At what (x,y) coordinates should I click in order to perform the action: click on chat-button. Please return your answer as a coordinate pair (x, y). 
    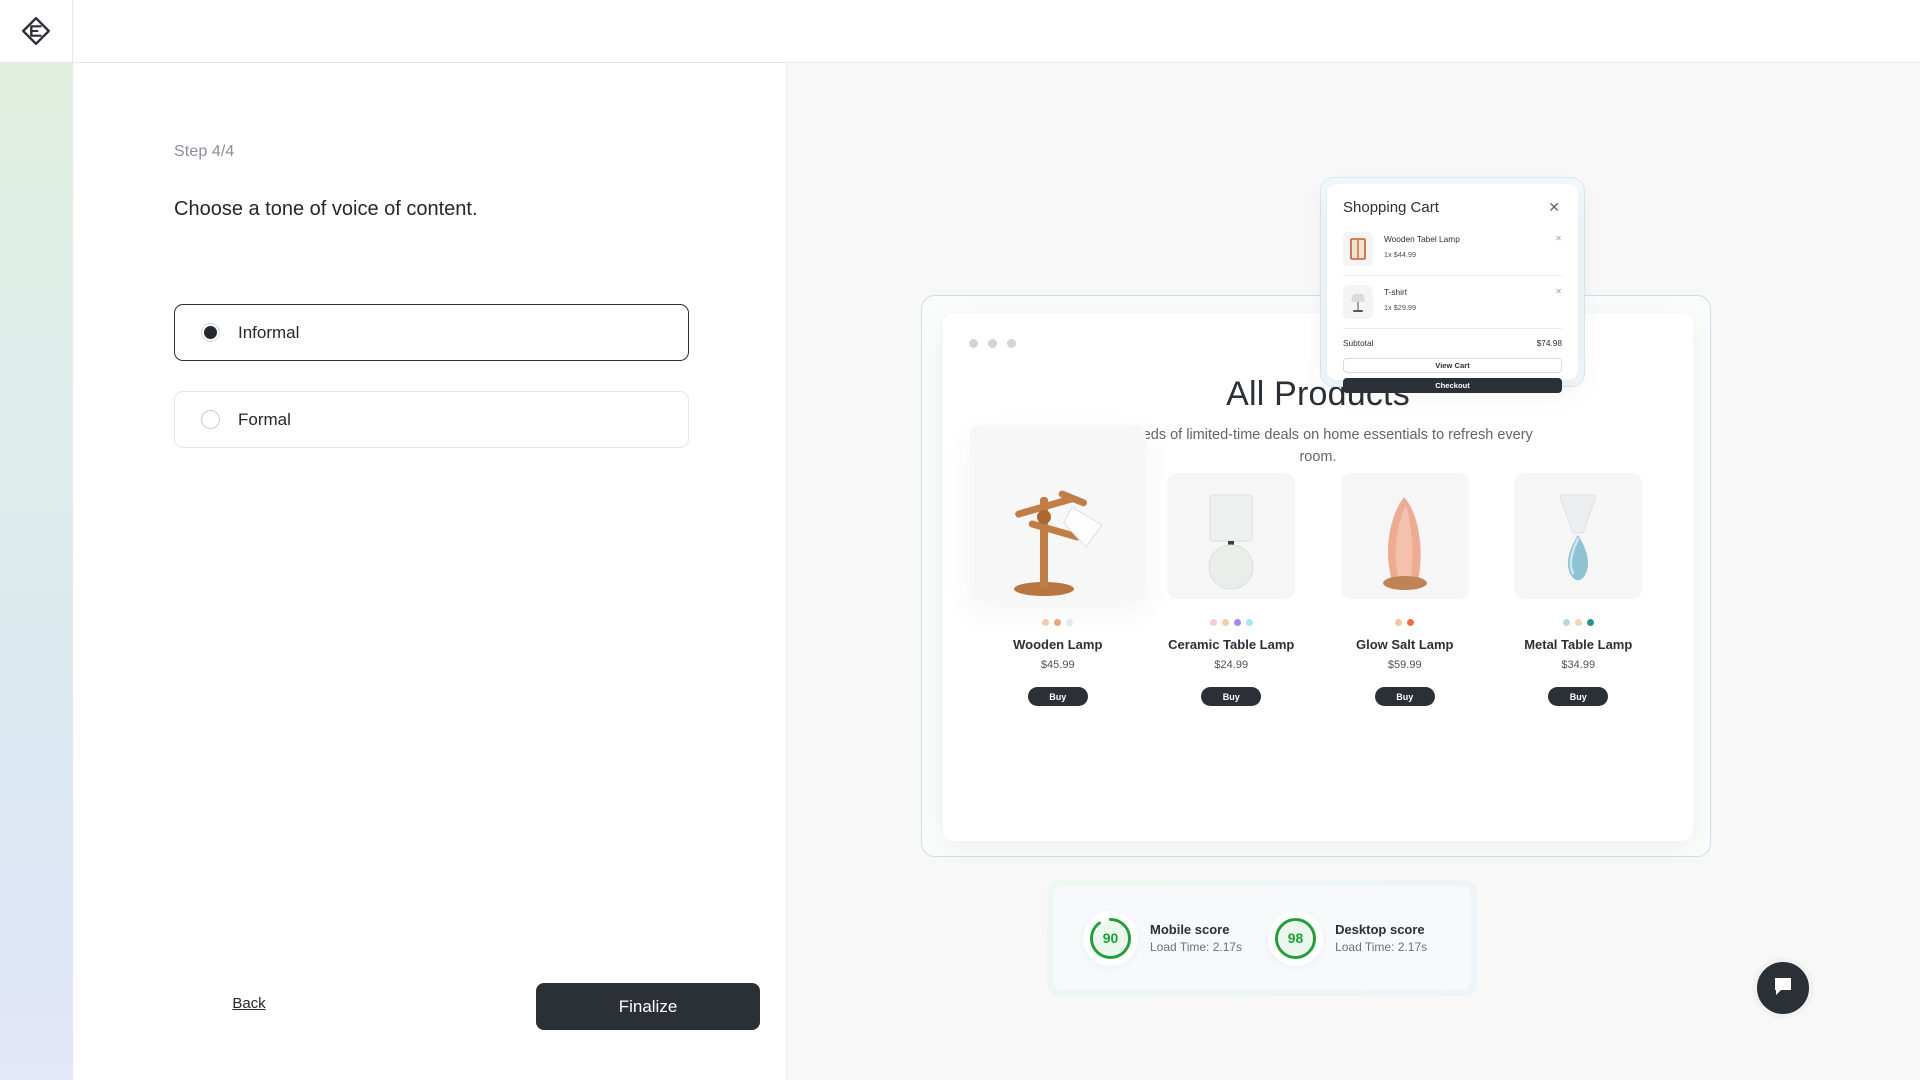
    Looking at the image, I should click on (1783, 988).